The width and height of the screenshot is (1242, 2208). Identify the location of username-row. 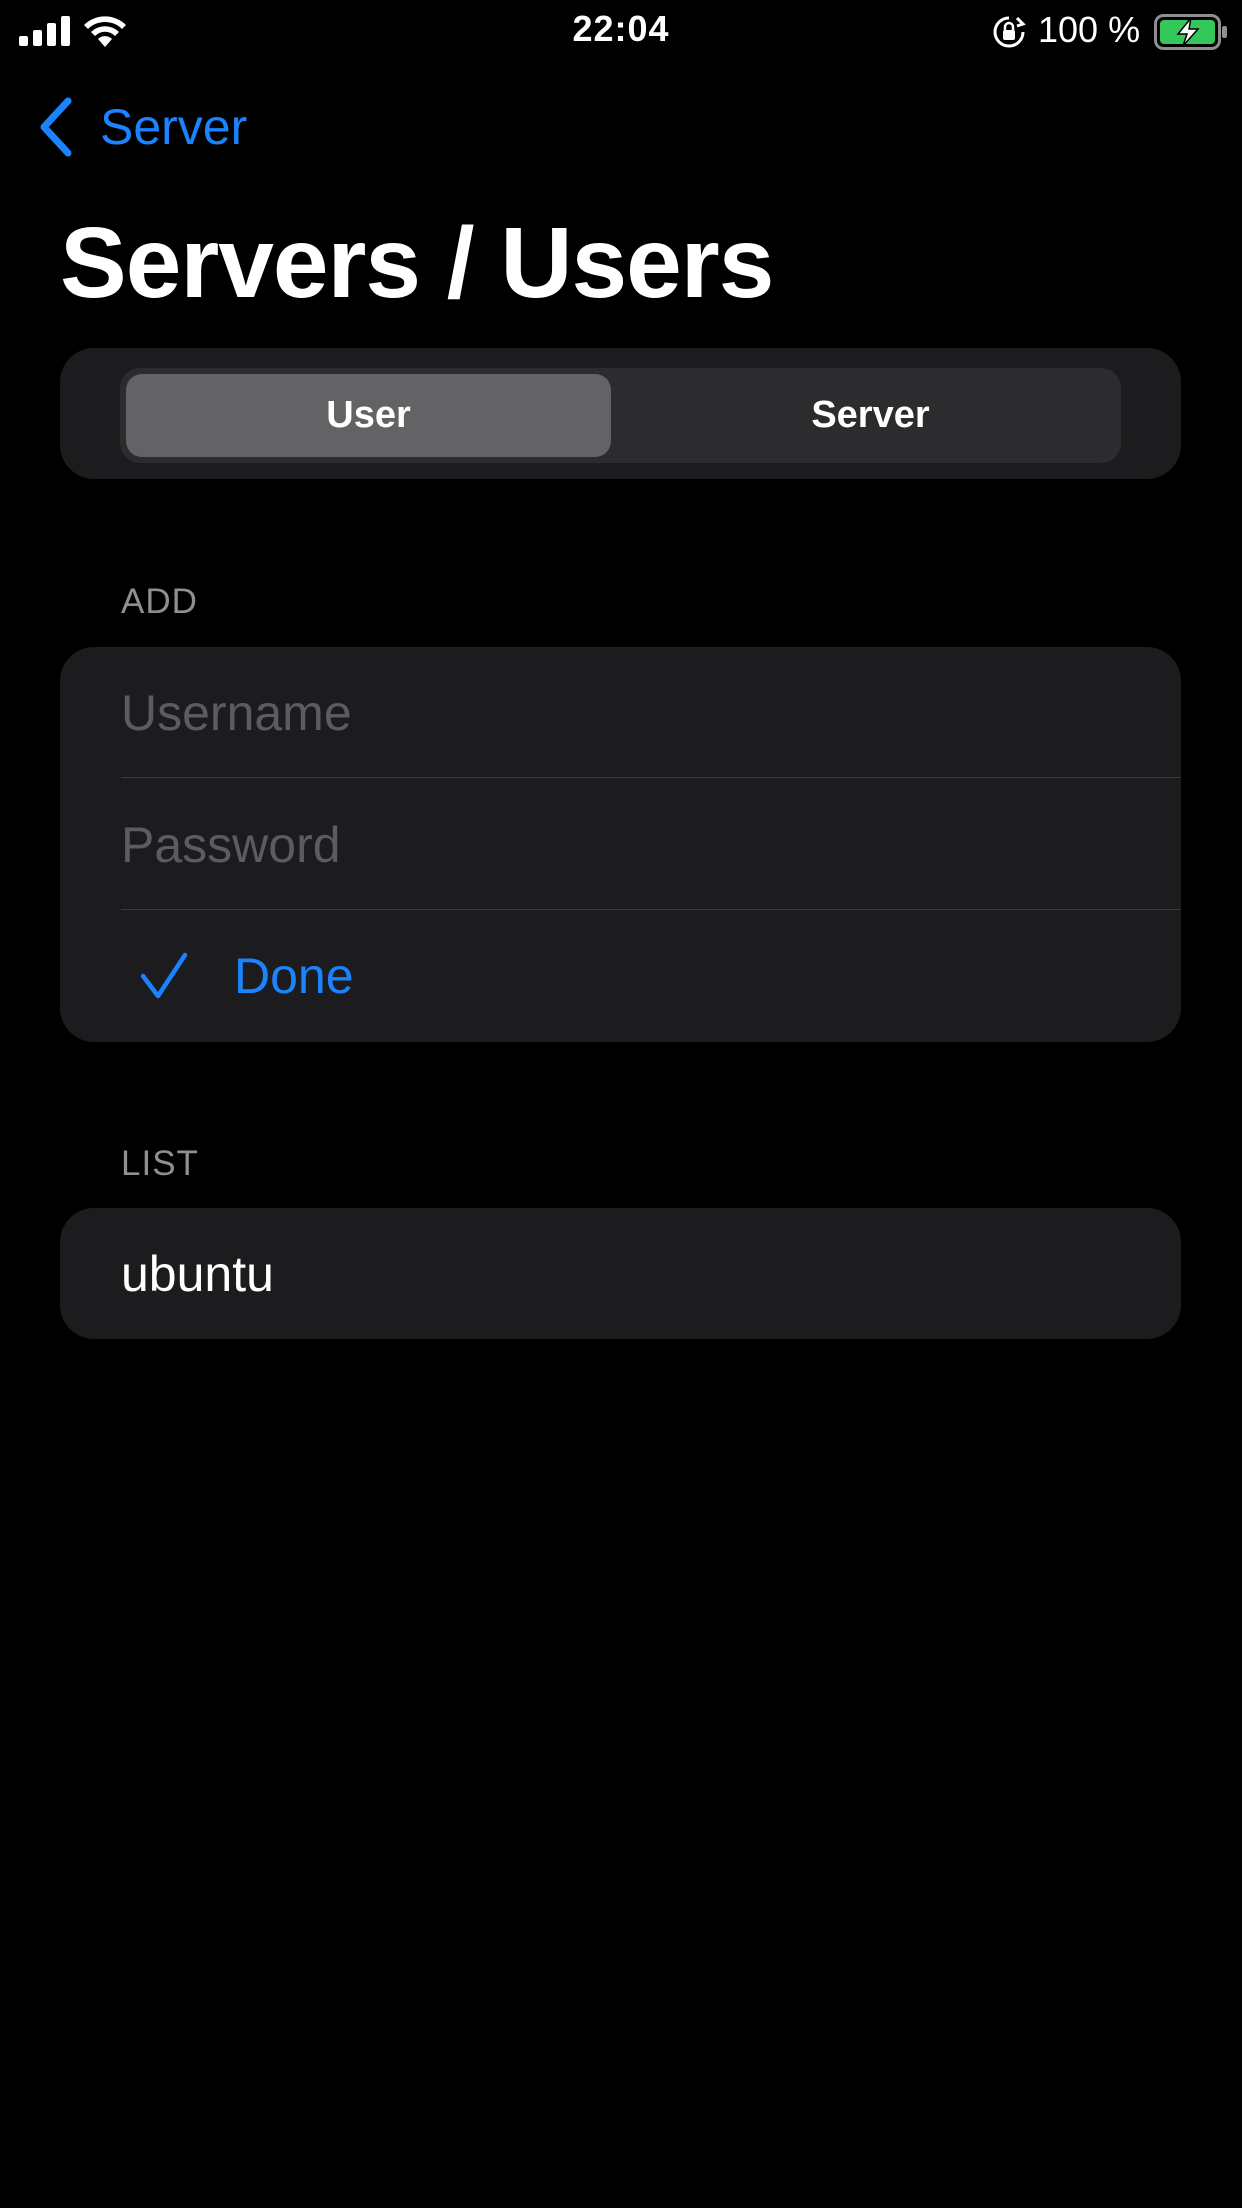
(620, 712).